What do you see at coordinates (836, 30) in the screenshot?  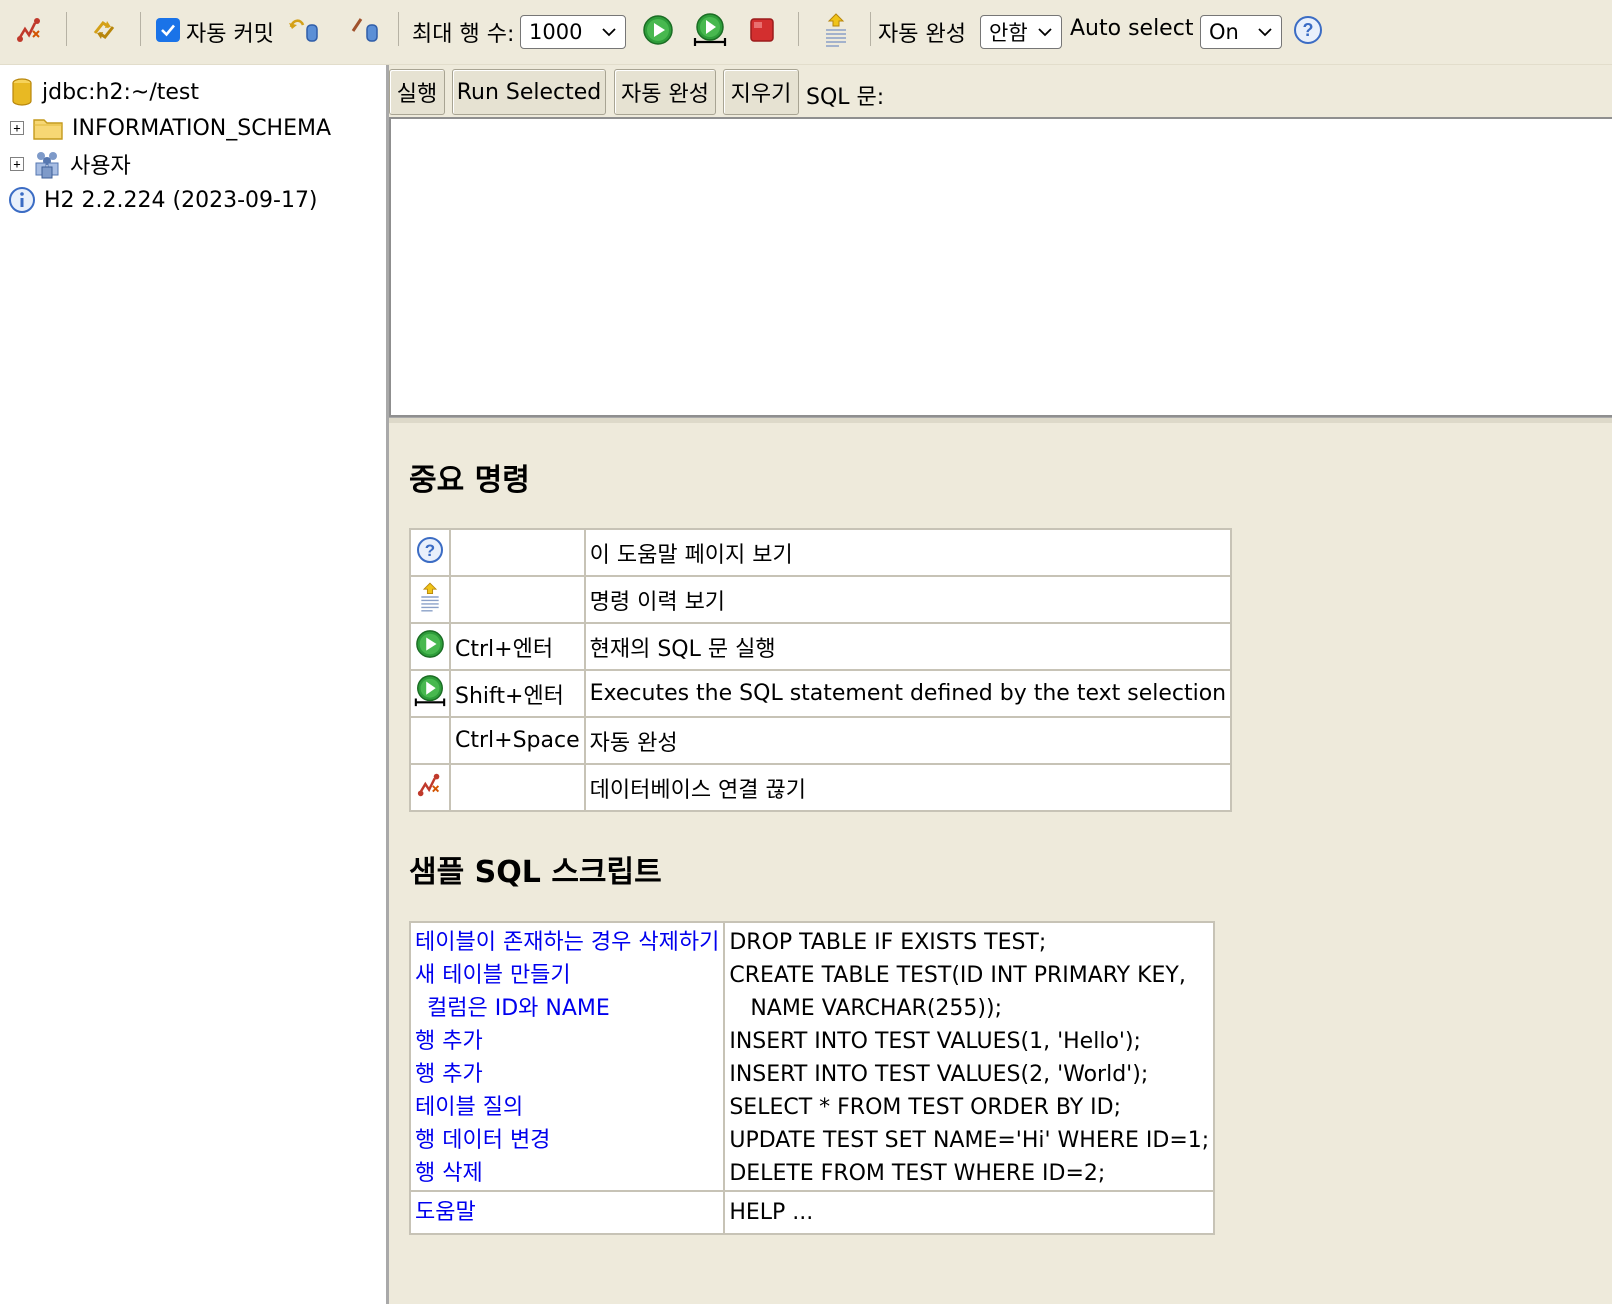 I see `history-button` at bounding box center [836, 30].